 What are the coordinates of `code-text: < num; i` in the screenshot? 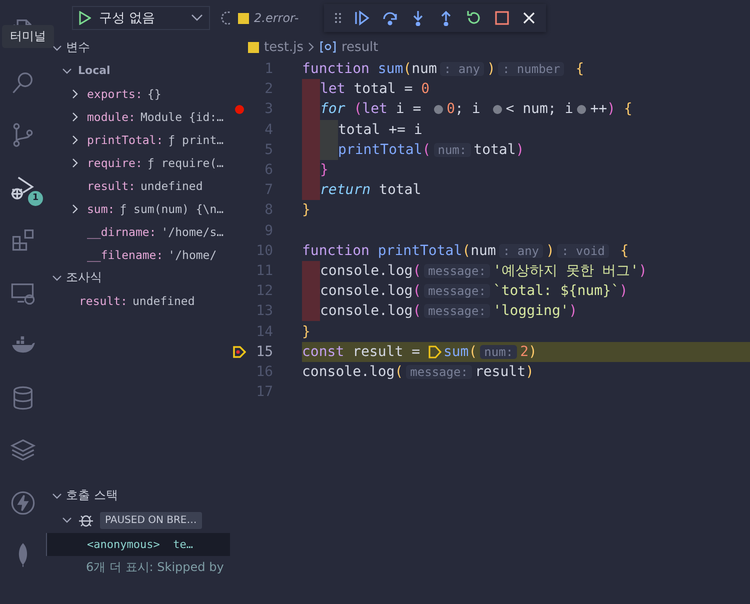 It's located at (540, 109).